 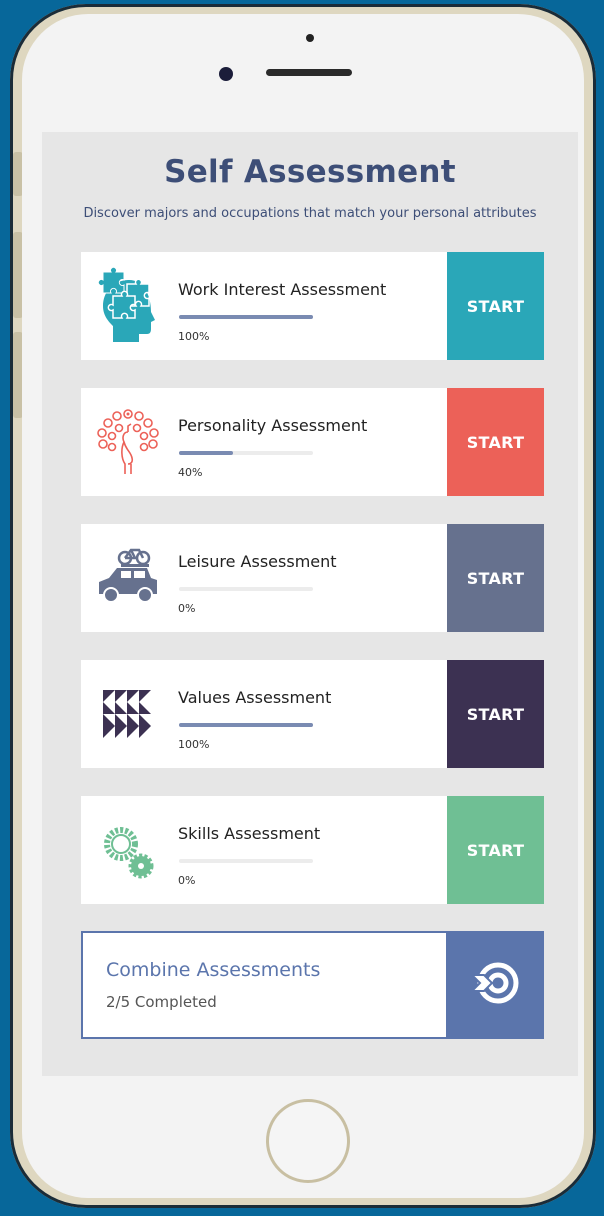 What do you see at coordinates (128, 714) in the screenshot?
I see `triangles-pattern-icon` at bounding box center [128, 714].